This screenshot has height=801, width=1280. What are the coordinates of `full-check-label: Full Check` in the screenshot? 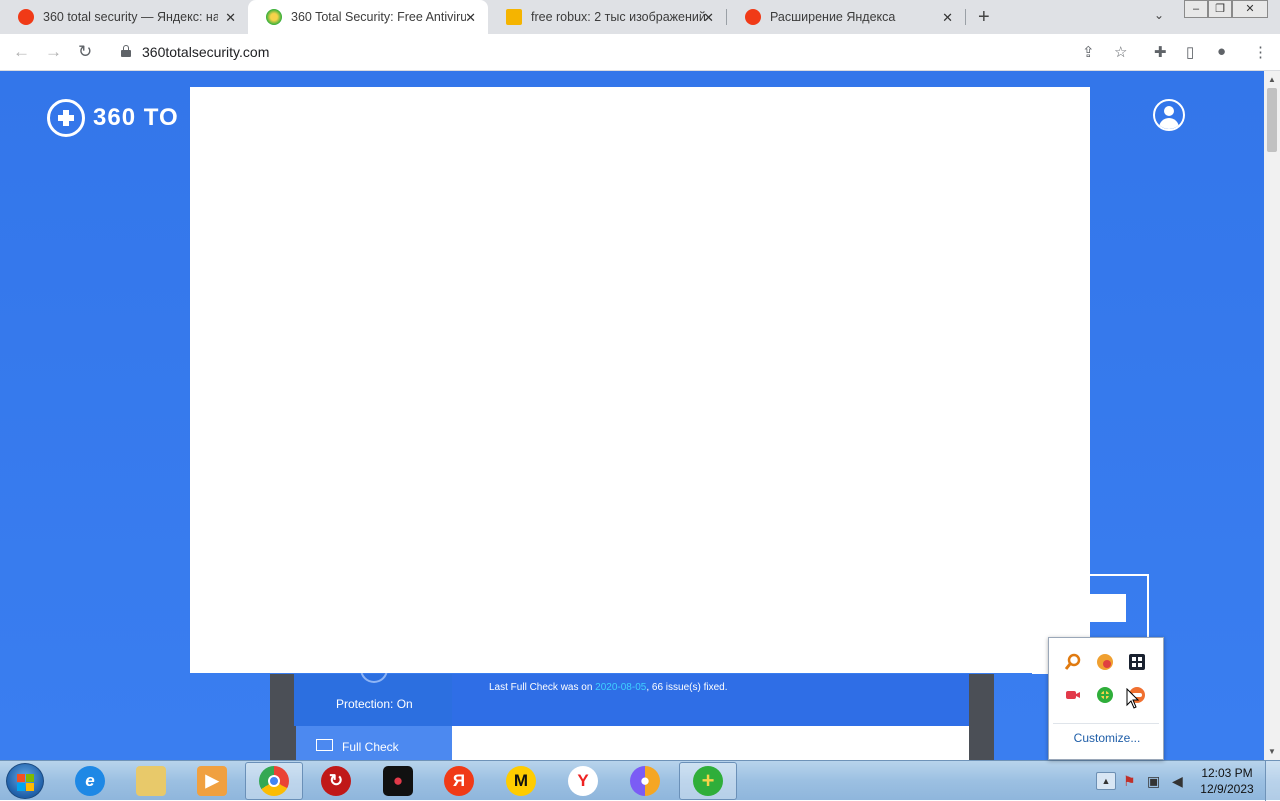 It's located at (370, 747).